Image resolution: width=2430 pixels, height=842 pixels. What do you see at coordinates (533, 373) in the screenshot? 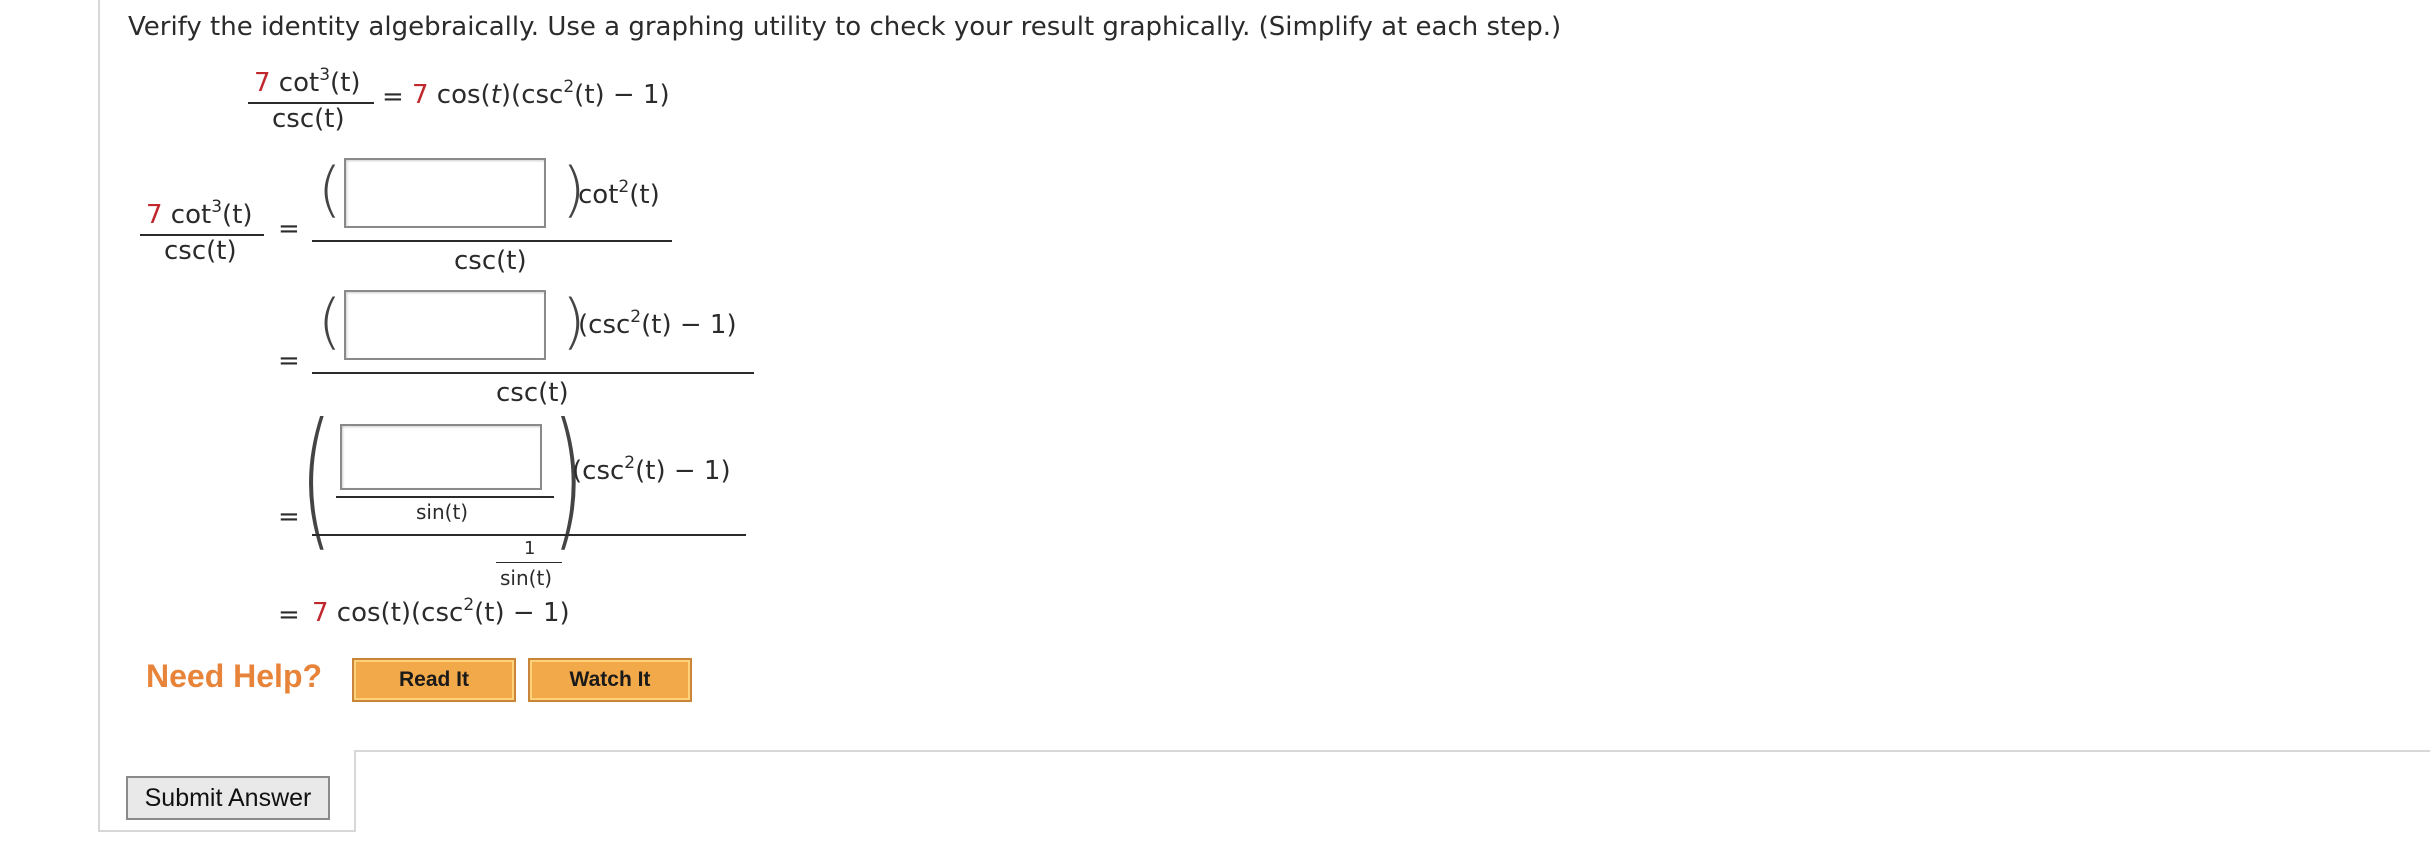
I see `step2-fraction-bar` at bounding box center [533, 373].